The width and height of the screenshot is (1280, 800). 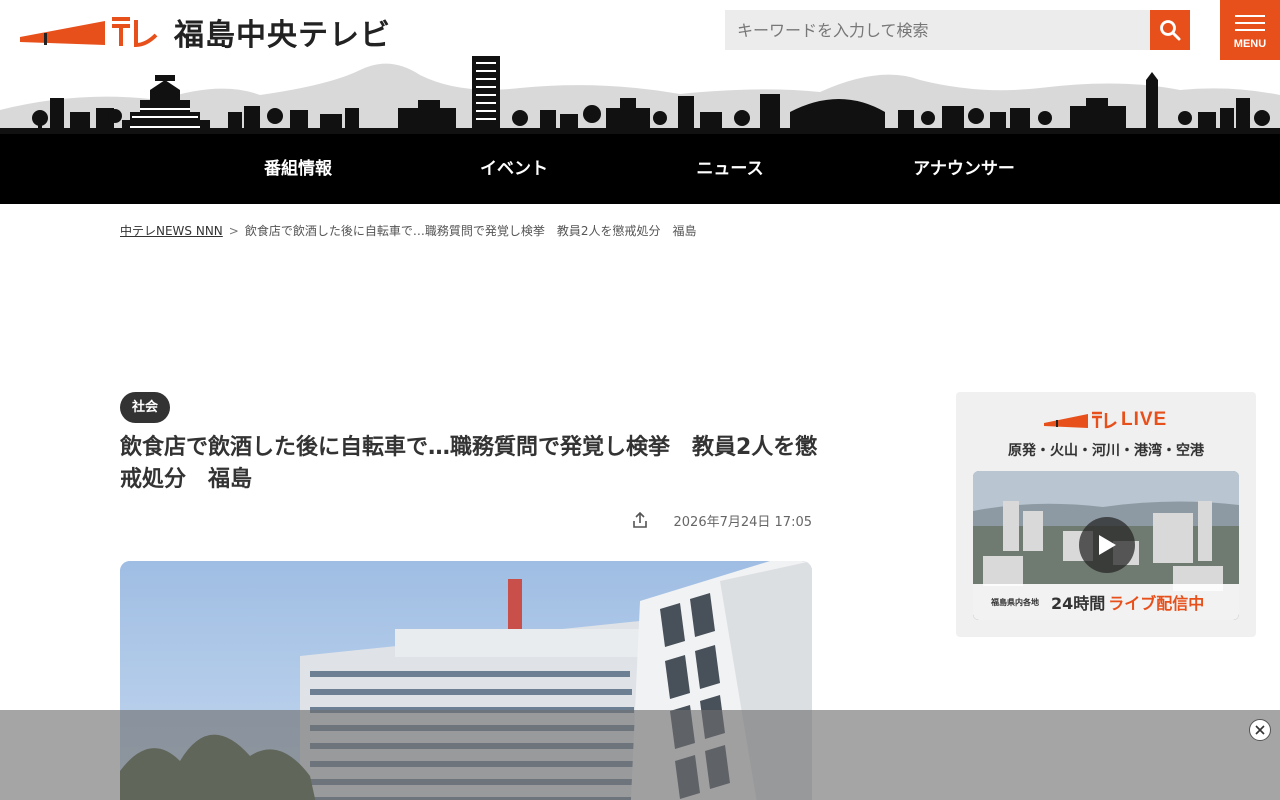 What do you see at coordinates (1250, 44) in the screenshot?
I see `menu-label: MENU` at bounding box center [1250, 44].